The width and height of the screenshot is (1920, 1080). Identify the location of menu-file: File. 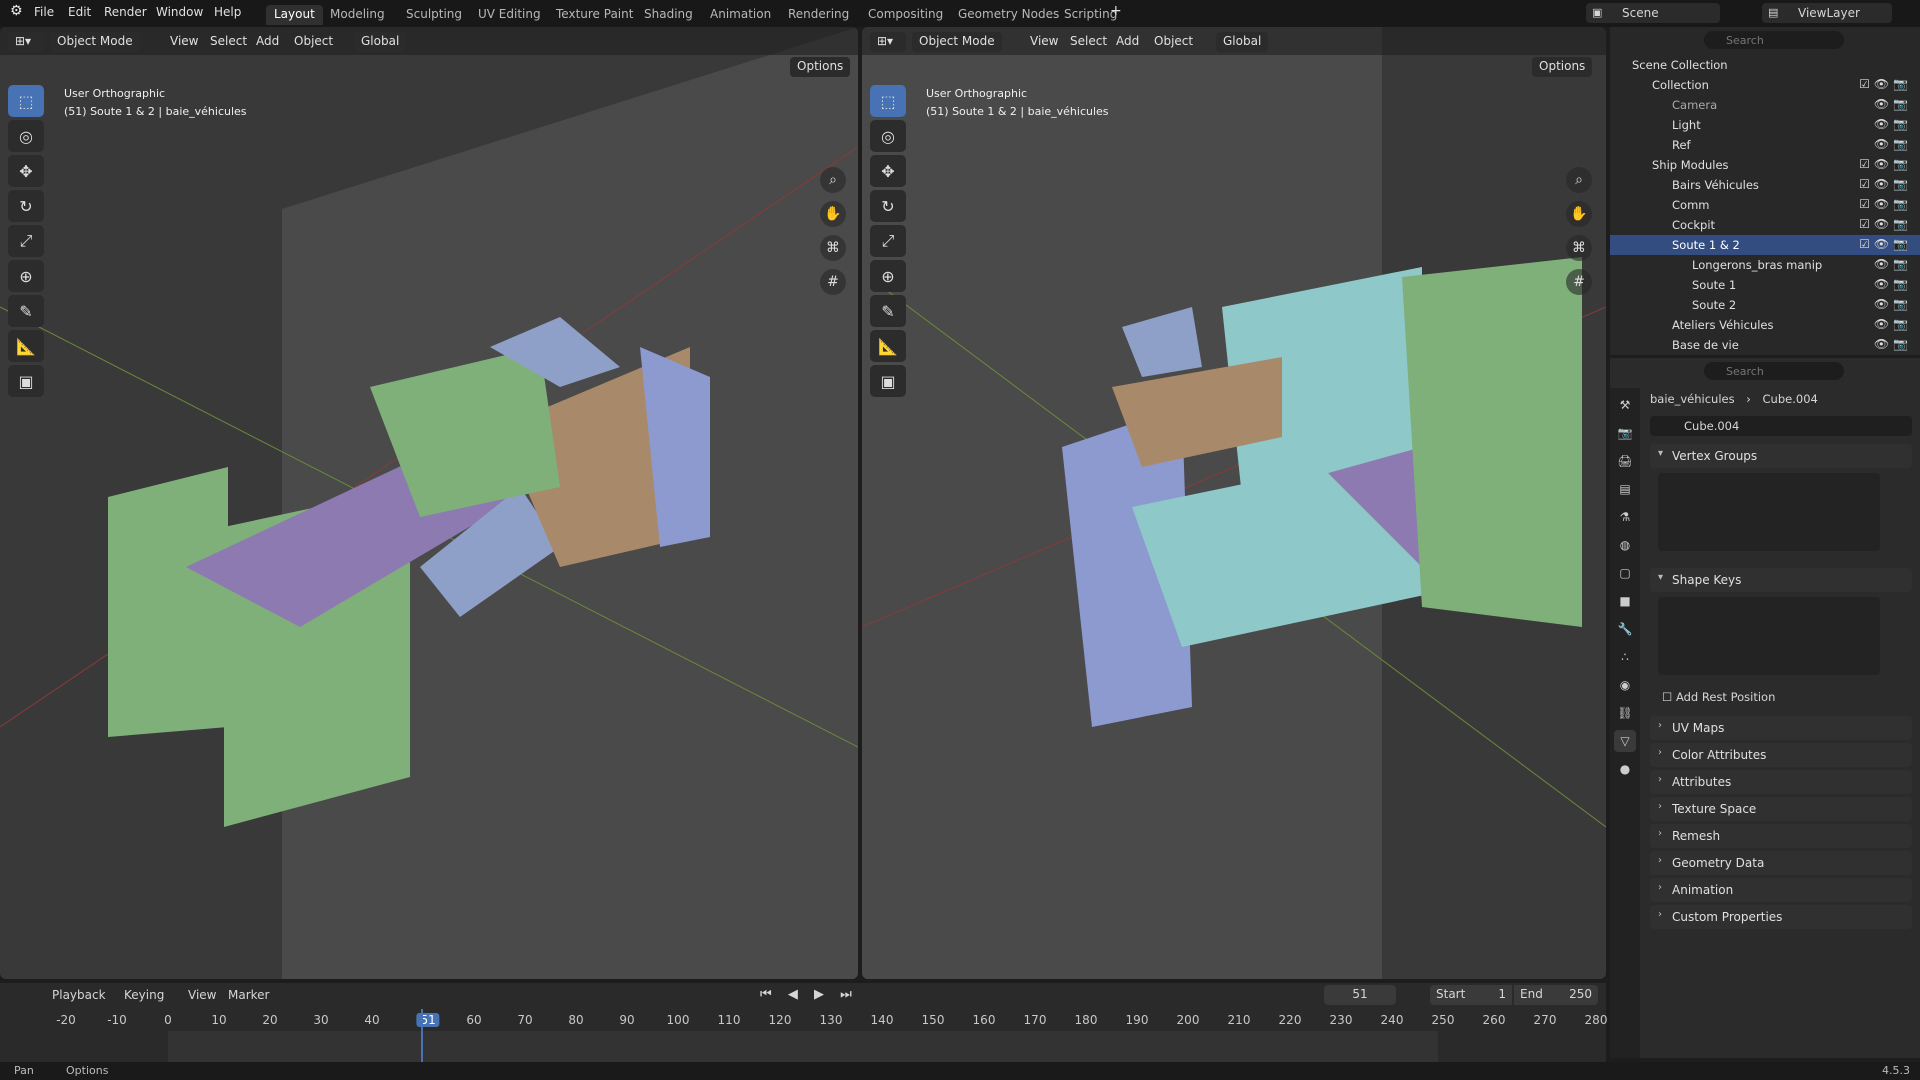
(44, 12).